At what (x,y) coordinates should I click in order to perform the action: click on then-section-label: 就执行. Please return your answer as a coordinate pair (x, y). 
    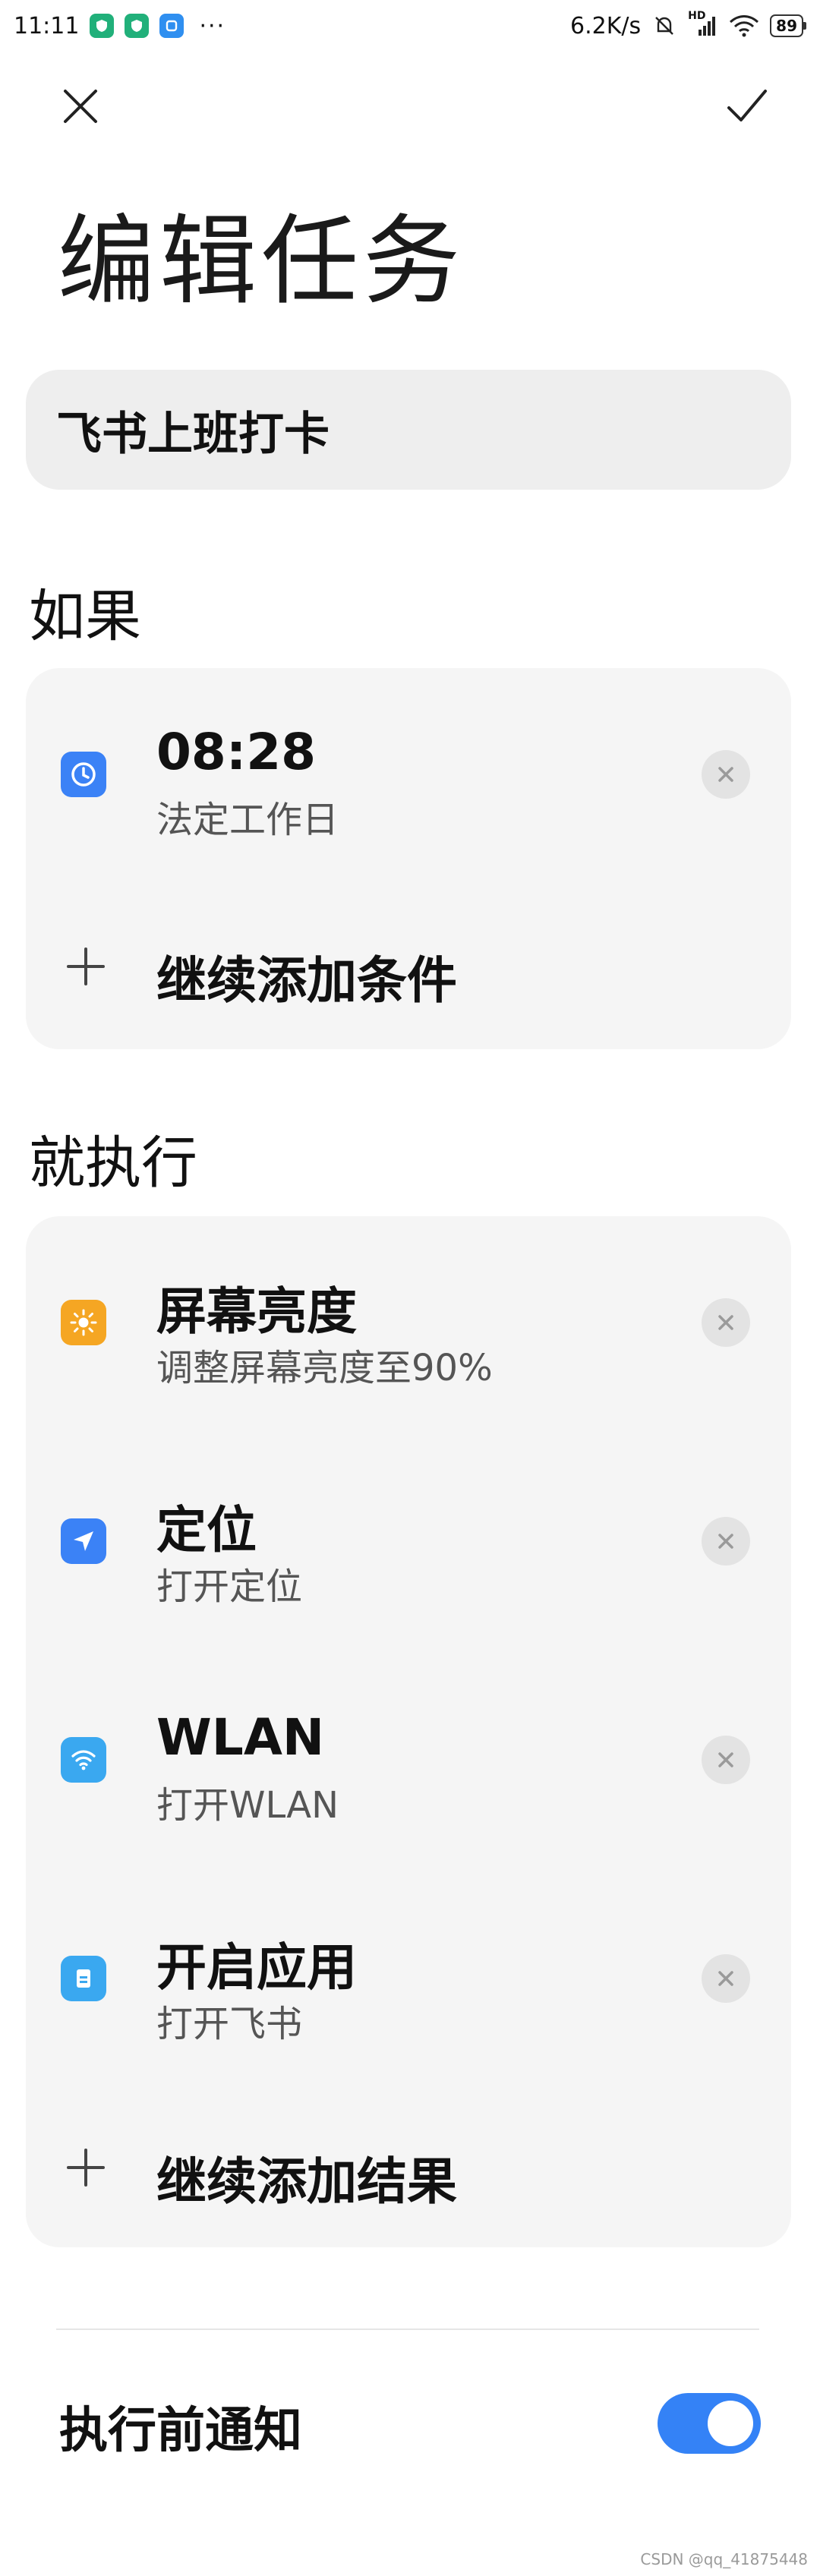
    Looking at the image, I should click on (113, 1163).